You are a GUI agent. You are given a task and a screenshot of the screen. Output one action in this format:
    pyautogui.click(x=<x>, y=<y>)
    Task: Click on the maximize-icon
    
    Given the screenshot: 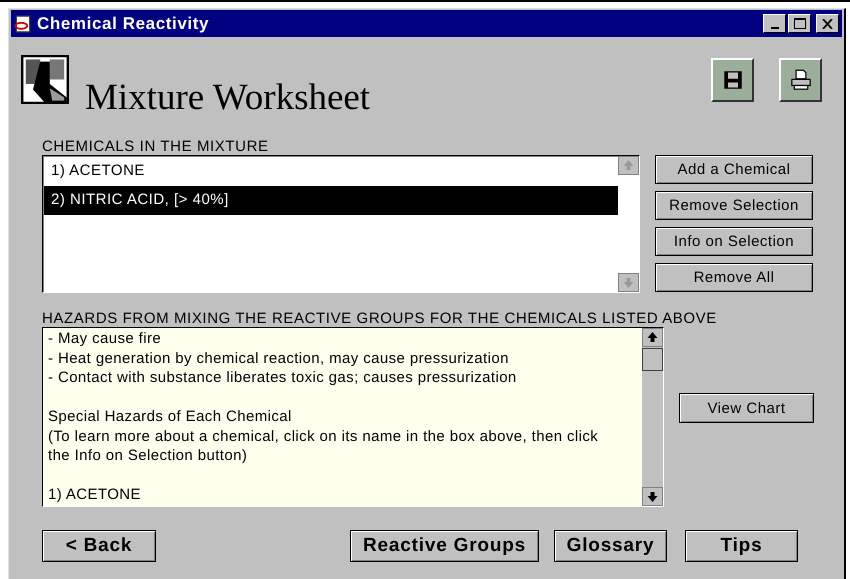 What is the action you would take?
    pyautogui.click(x=800, y=23)
    